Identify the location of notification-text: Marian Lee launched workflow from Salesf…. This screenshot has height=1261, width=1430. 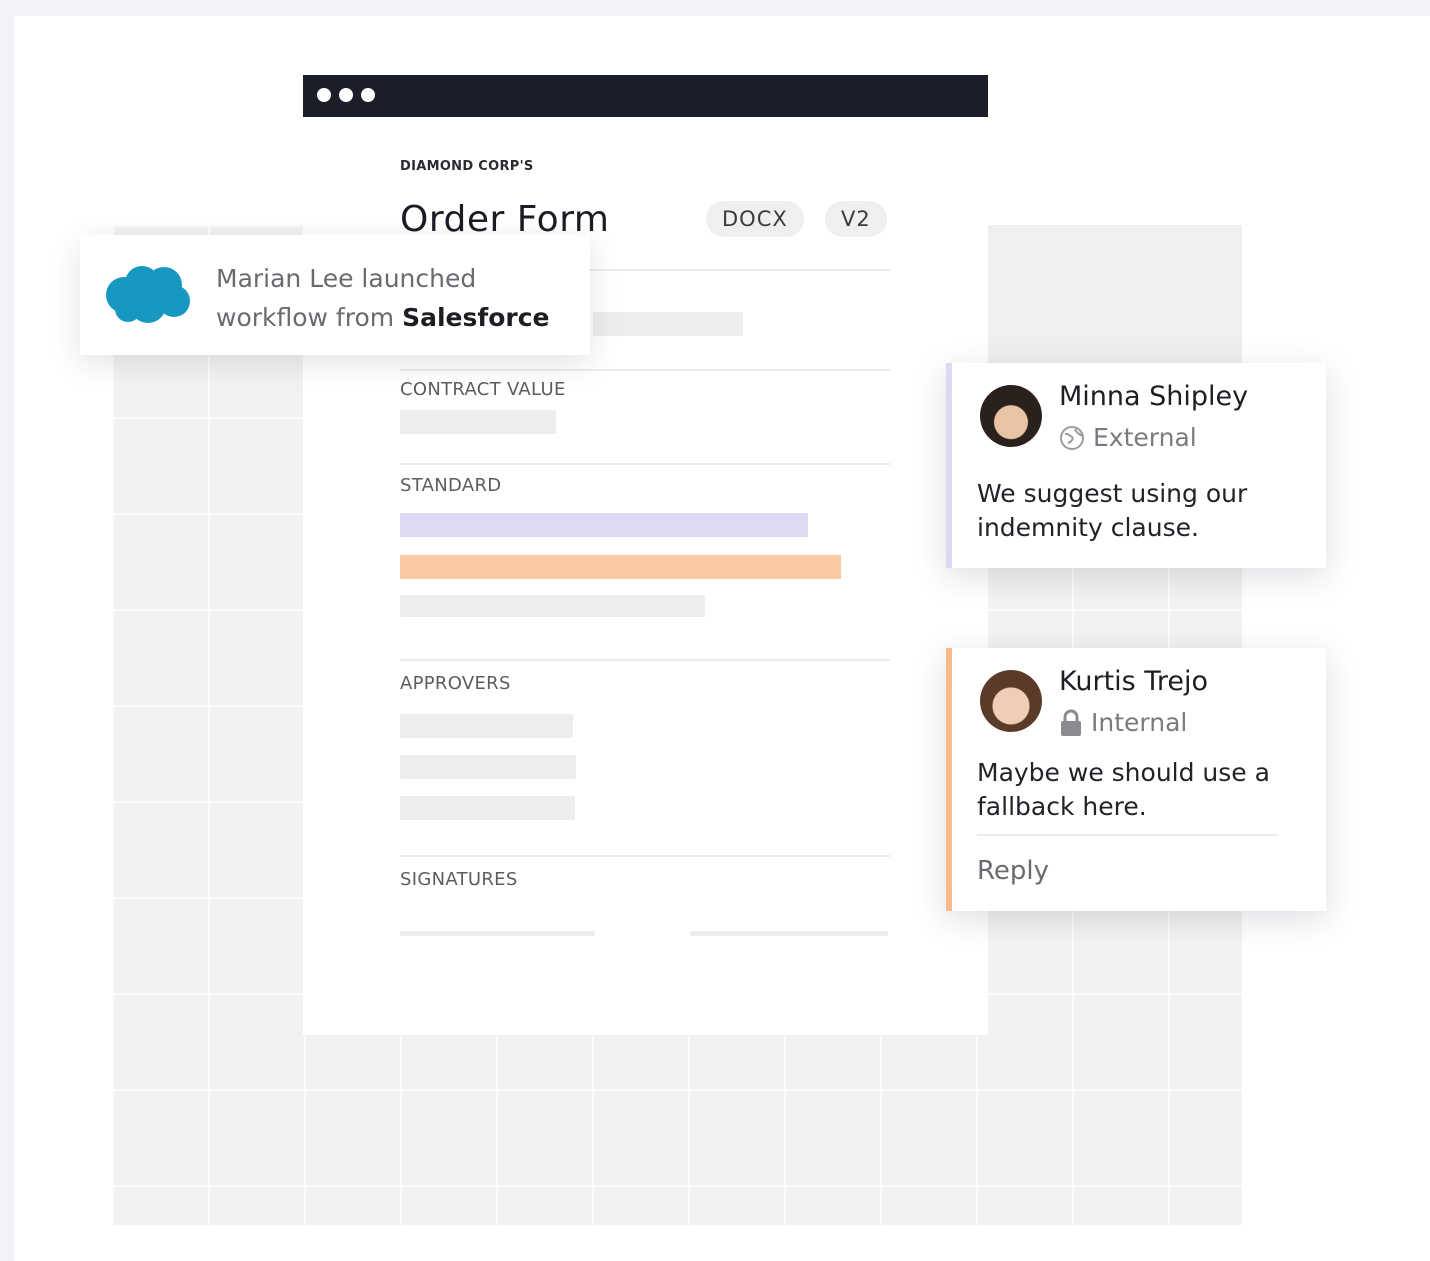
(383, 298).